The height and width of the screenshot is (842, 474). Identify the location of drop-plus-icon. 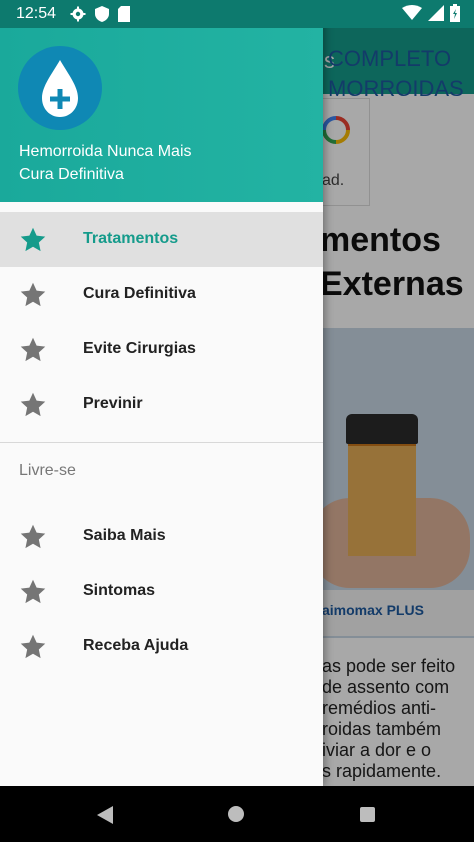
(60, 88).